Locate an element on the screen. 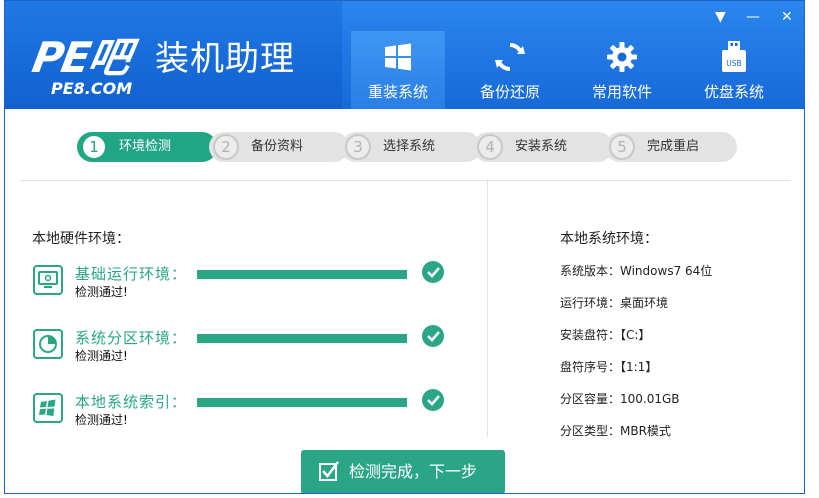 This screenshot has width=819, height=498. step-number: 3 is located at coordinates (358, 147).